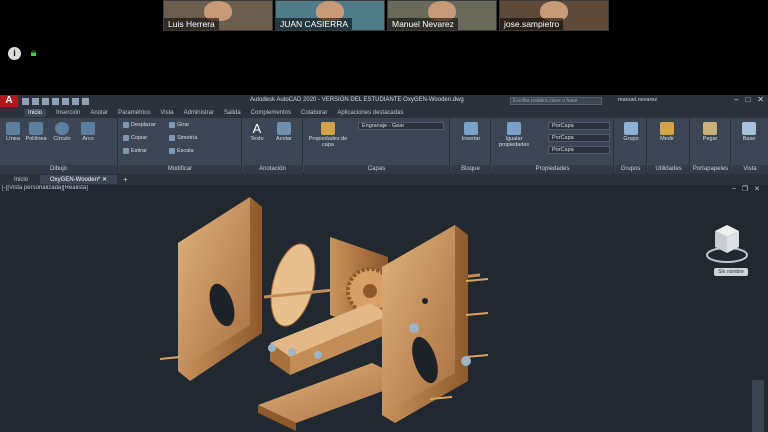 This screenshot has width=768, height=432. What do you see at coordinates (631, 146) in the screenshot?
I see `panel-grupos: Grupo Grupos` at bounding box center [631, 146].